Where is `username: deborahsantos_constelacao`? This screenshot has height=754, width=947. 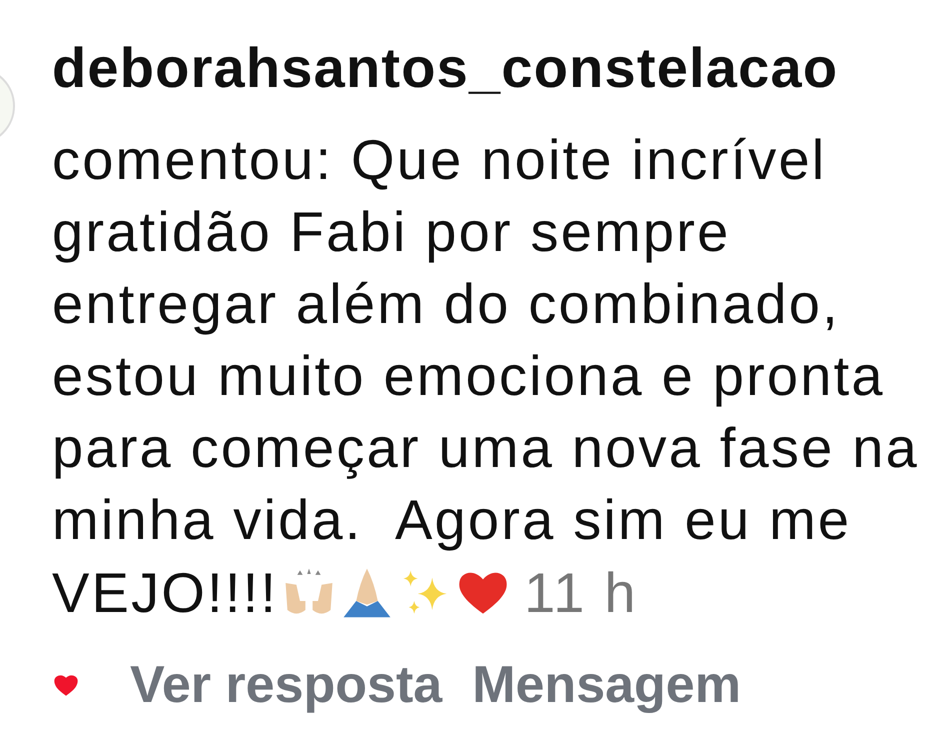 username: deborahsantos_constelacao is located at coordinates (497, 68).